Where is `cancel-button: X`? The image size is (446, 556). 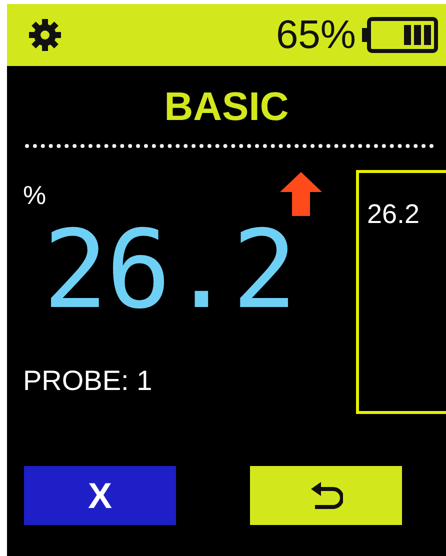 cancel-button: X is located at coordinates (100, 495).